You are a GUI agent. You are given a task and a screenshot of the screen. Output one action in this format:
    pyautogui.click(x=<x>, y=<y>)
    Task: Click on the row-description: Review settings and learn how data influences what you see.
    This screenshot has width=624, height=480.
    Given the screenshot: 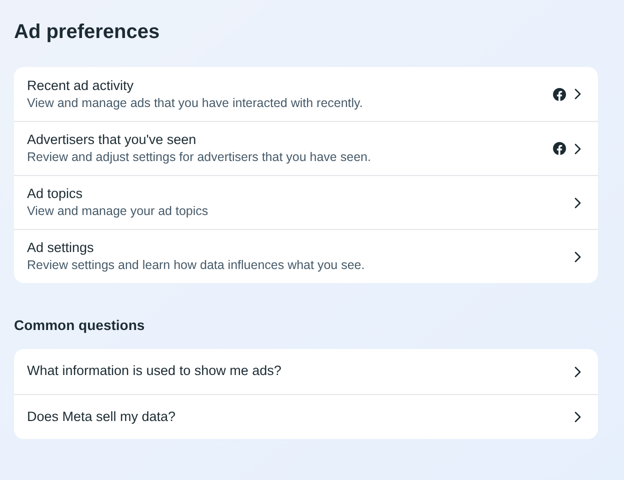 What is the action you would take?
    pyautogui.click(x=196, y=265)
    